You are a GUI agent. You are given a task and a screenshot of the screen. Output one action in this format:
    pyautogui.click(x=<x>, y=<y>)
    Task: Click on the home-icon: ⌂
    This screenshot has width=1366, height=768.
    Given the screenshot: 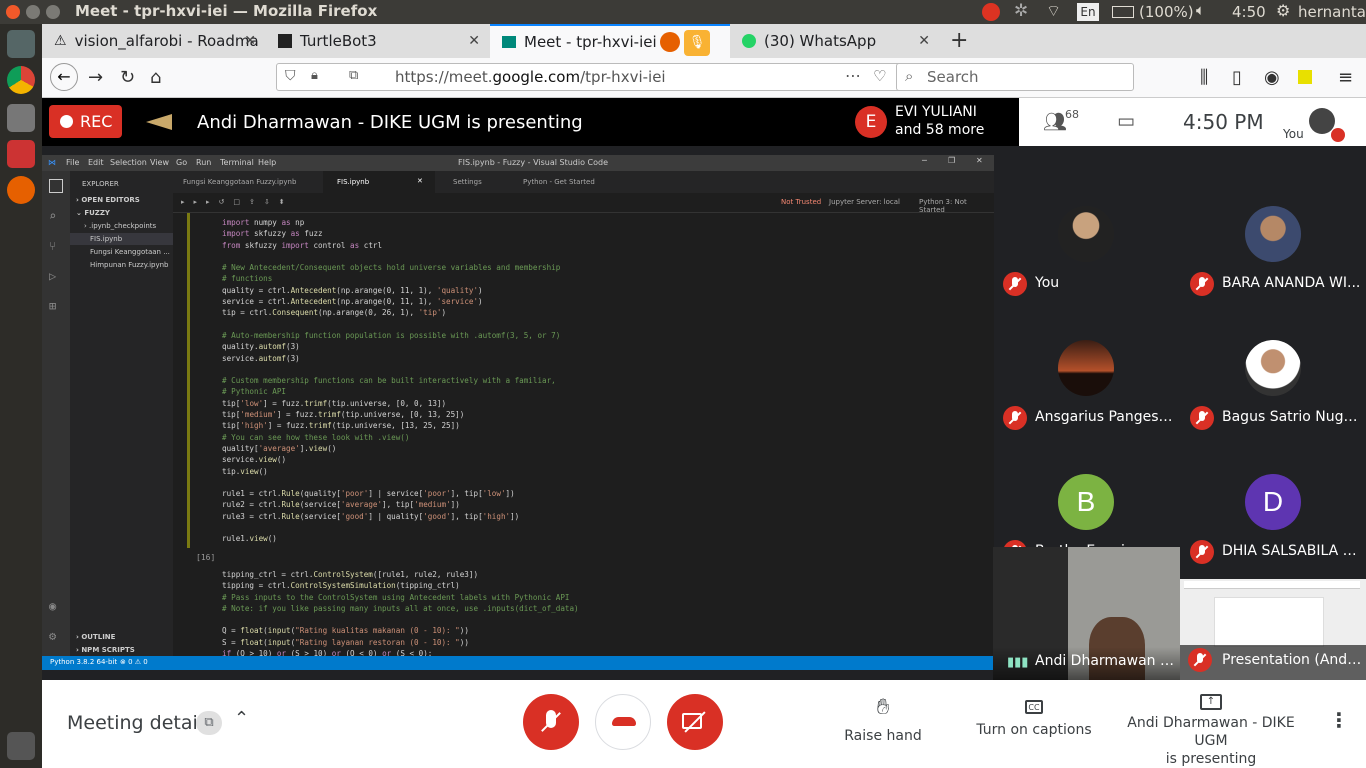 What is the action you would take?
    pyautogui.click(x=155, y=77)
    